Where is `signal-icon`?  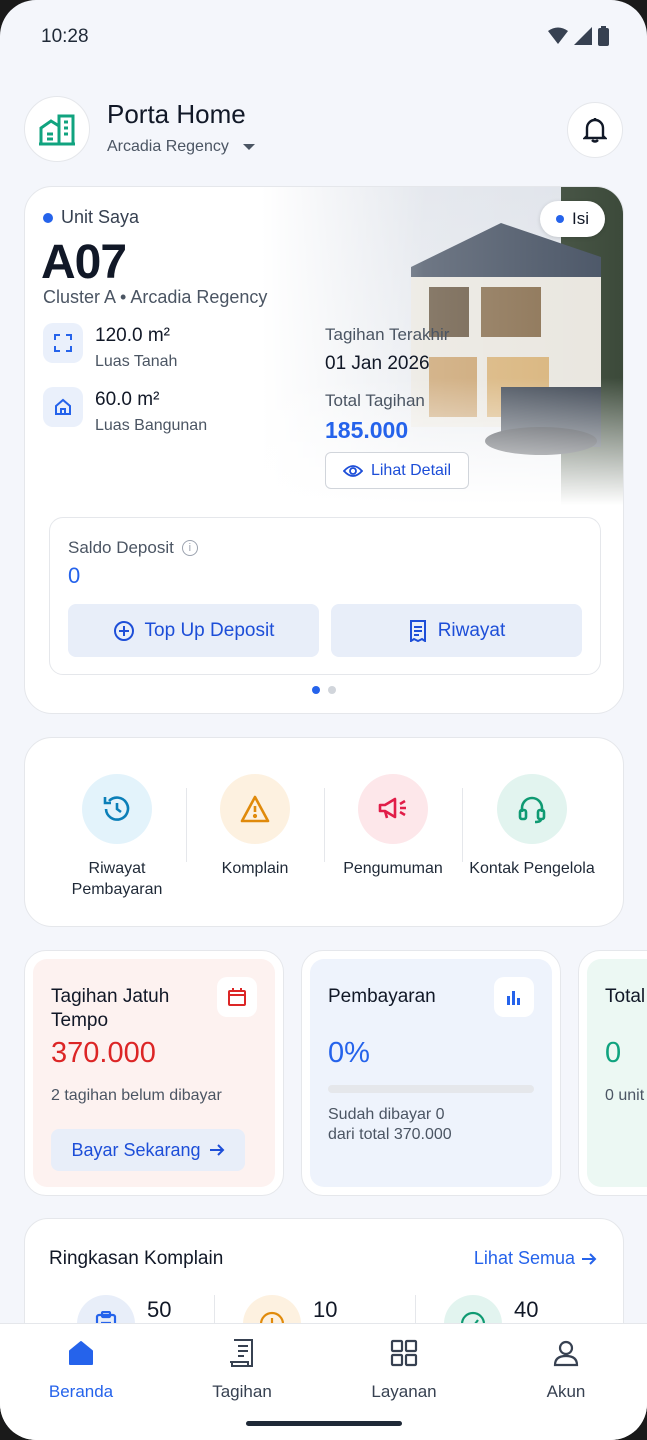
signal-icon is located at coordinates (583, 36).